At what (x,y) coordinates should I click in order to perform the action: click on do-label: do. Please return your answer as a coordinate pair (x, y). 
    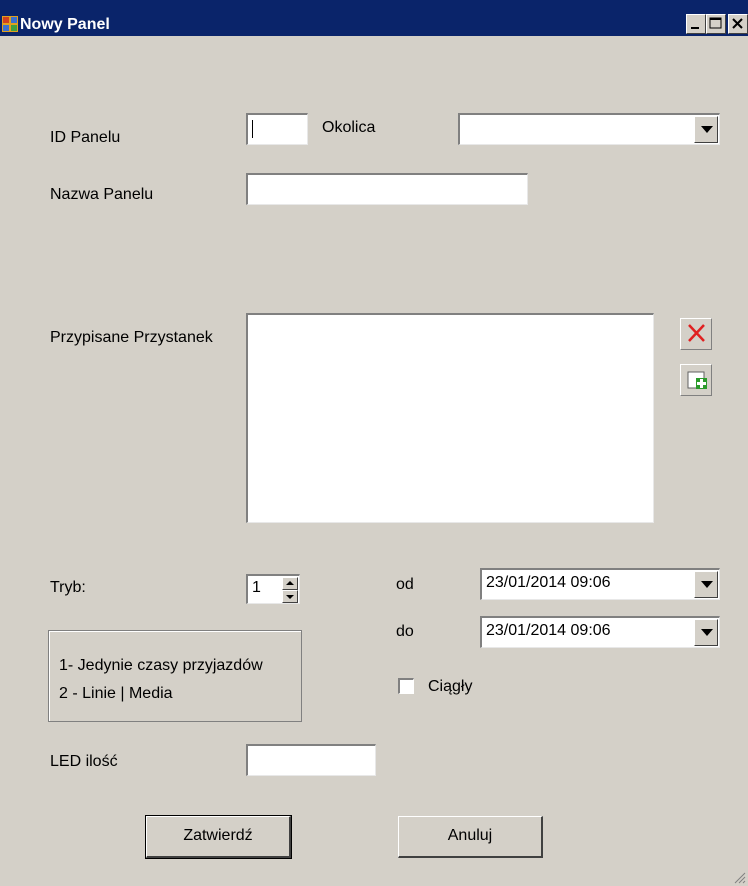
    Looking at the image, I should click on (405, 631).